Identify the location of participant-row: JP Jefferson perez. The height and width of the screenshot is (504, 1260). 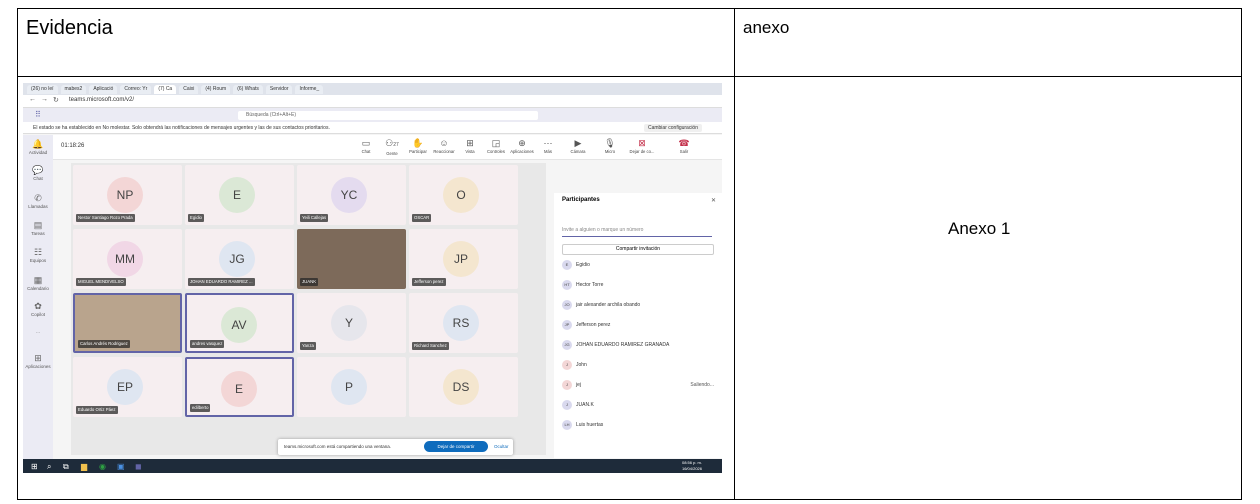
(640, 325).